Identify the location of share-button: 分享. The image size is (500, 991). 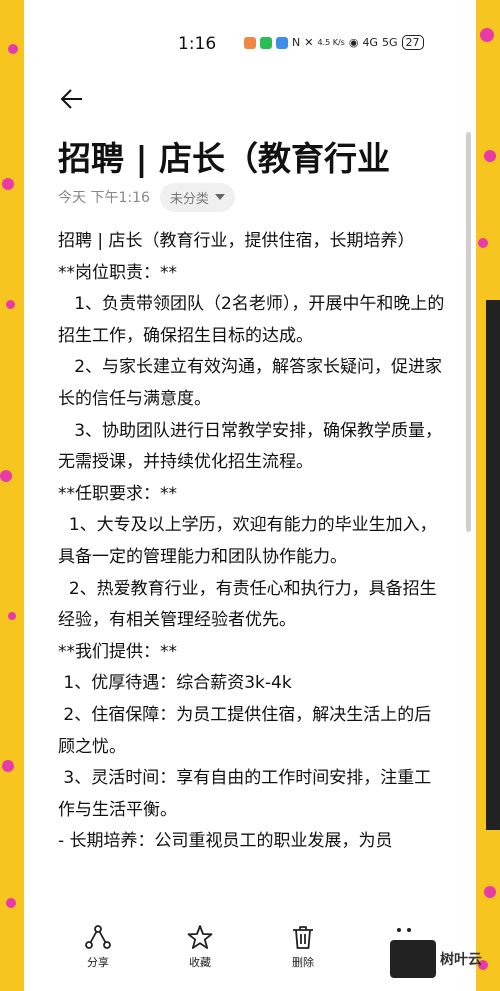
(98, 947).